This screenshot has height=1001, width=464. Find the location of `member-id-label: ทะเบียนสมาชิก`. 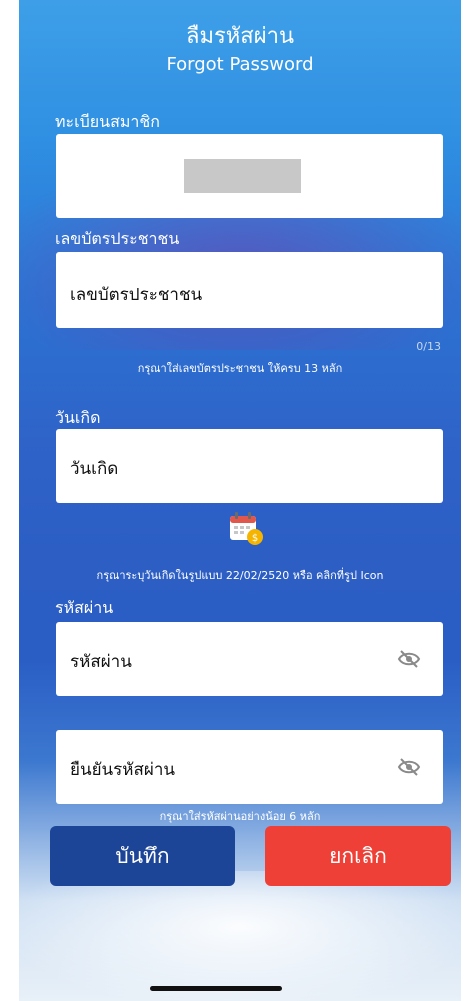

member-id-label: ทะเบียนสมาชิก is located at coordinates (107, 121).